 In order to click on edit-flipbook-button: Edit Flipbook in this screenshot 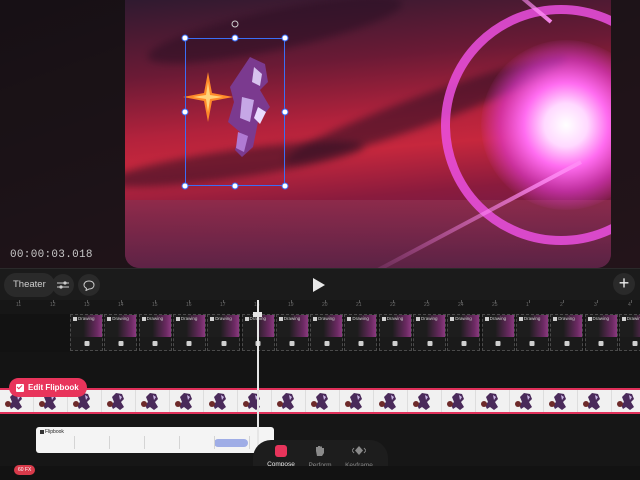, I will do `click(48, 387)`.